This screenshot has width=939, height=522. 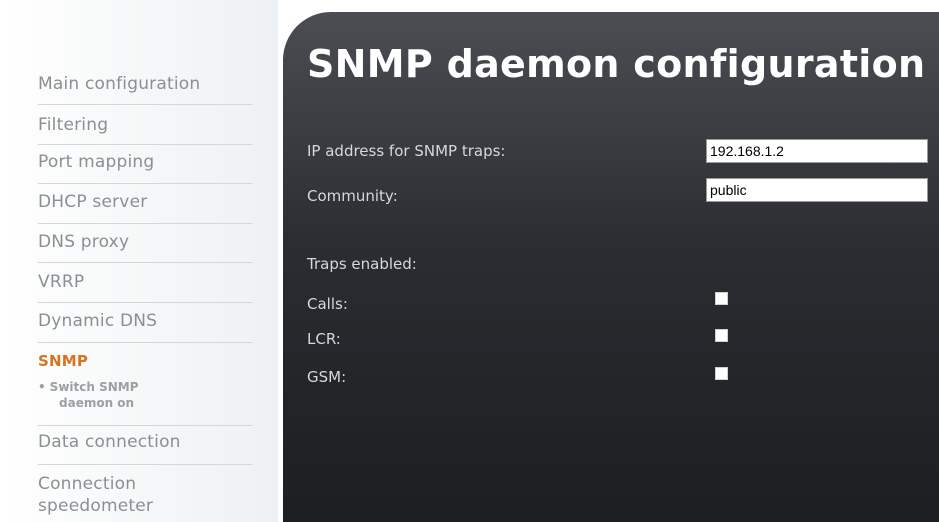 I want to click on sidebar-item-data-connection: Data connection, so click(x=145, y=442).